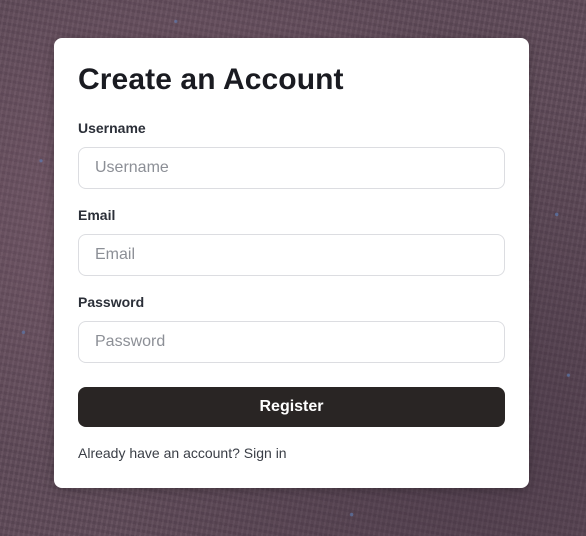  Describe the element at coordinates (291, 342) in the screenshot. I see `password-input` at that location.